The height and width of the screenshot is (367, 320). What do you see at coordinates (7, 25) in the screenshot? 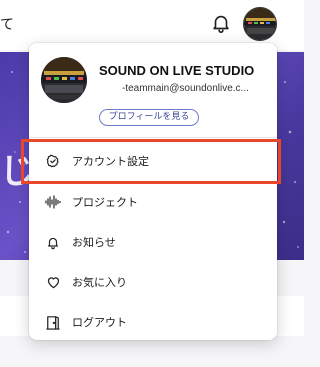
I see `topbar-partial-text: て` at bounding box center [7, 25].